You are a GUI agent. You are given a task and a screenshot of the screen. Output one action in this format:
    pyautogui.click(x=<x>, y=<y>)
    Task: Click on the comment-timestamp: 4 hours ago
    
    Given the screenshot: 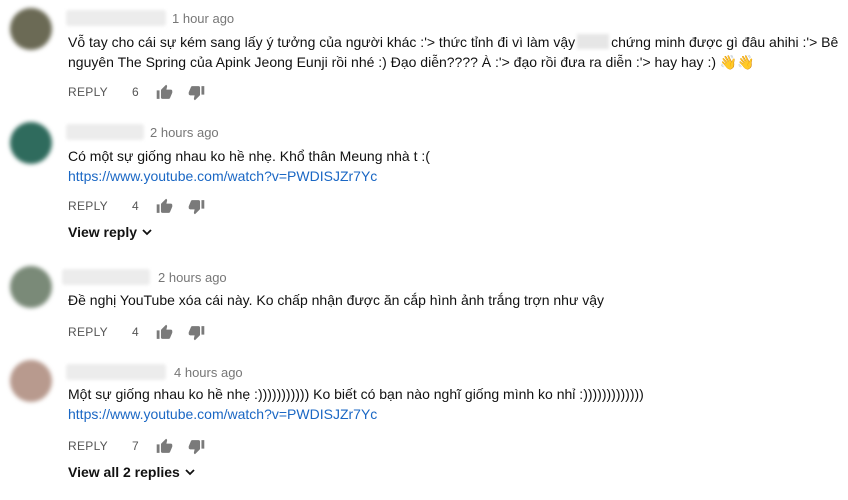 What is the action you would take?
    pyautogui.click(x=208, y=372)
    